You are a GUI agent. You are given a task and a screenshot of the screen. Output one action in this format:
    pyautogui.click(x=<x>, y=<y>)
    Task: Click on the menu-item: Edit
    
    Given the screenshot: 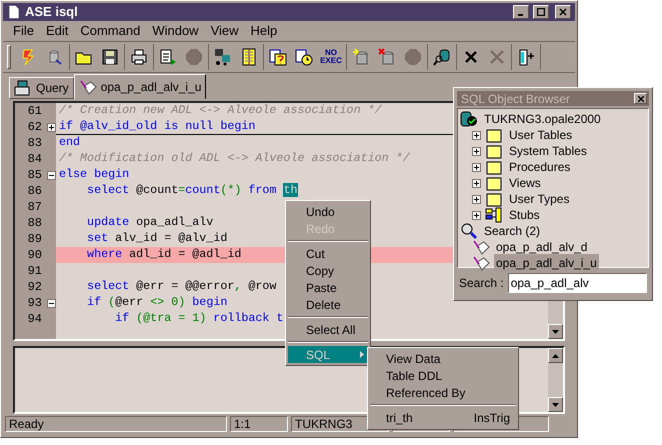 What is the action you would take?
    pyautogui.click(x=57, y=31)
    